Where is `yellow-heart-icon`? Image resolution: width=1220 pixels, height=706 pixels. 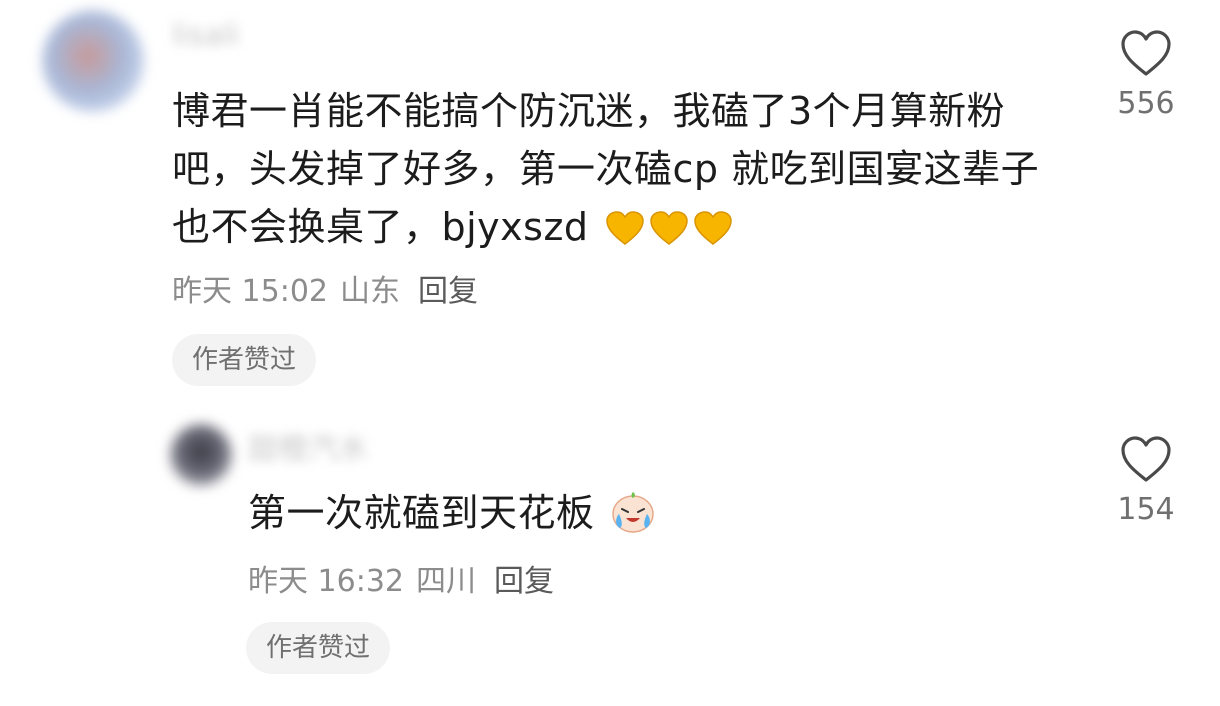 yellow-heart-icon is located at coordinates (667, 227).